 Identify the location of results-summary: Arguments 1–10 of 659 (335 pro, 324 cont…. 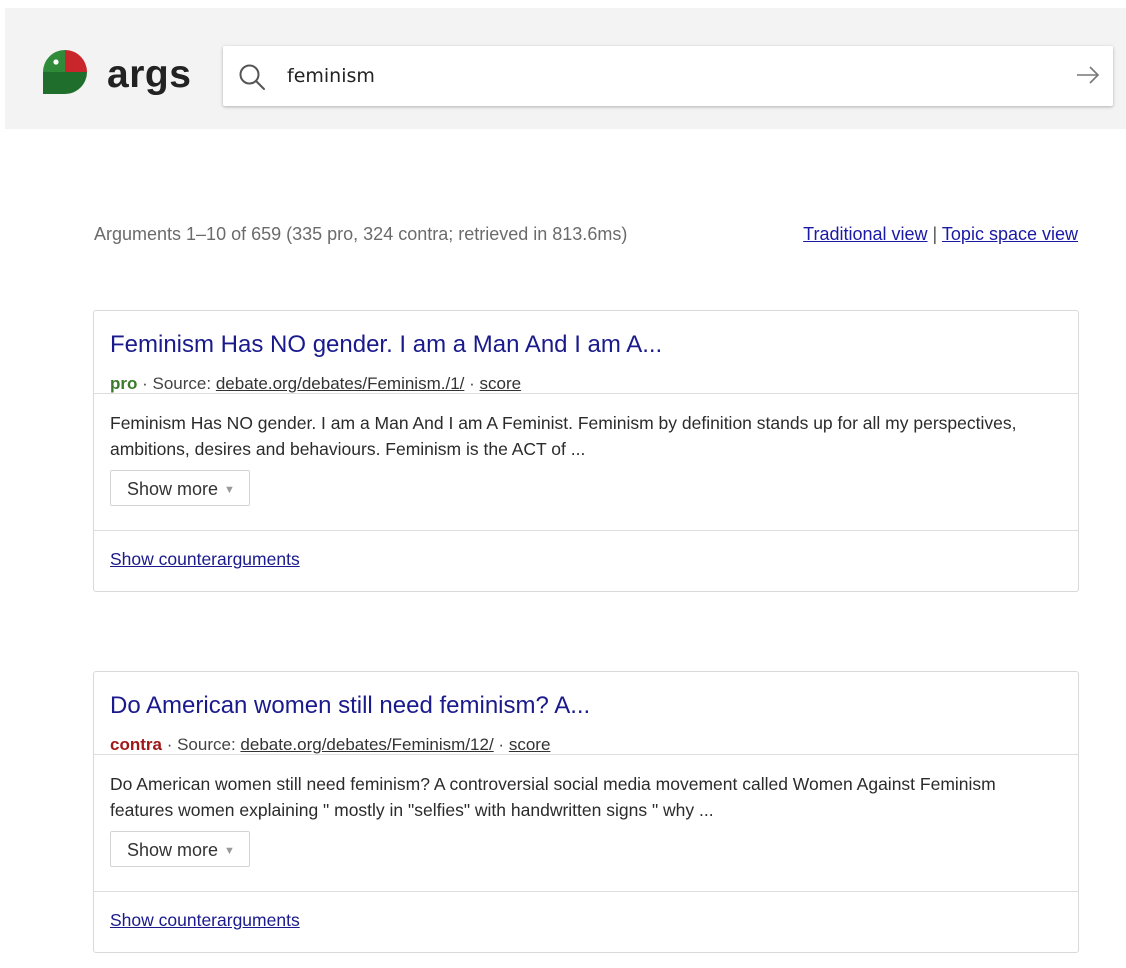
(361, 234).